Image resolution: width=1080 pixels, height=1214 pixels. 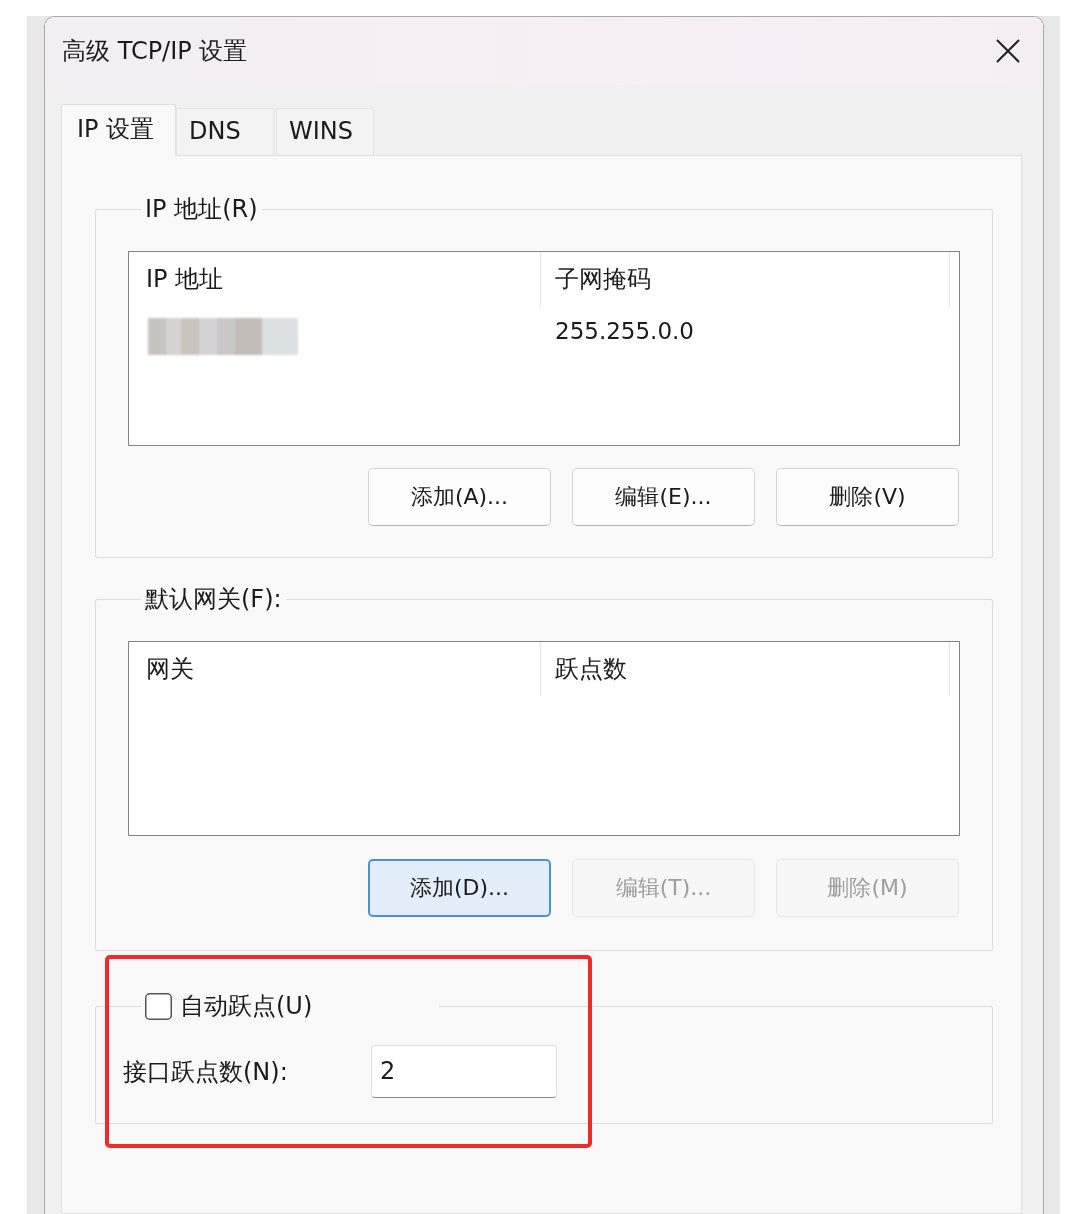 I want to click on window-title: 高级 TCP/IP 设置, so click(x=155, y=51).